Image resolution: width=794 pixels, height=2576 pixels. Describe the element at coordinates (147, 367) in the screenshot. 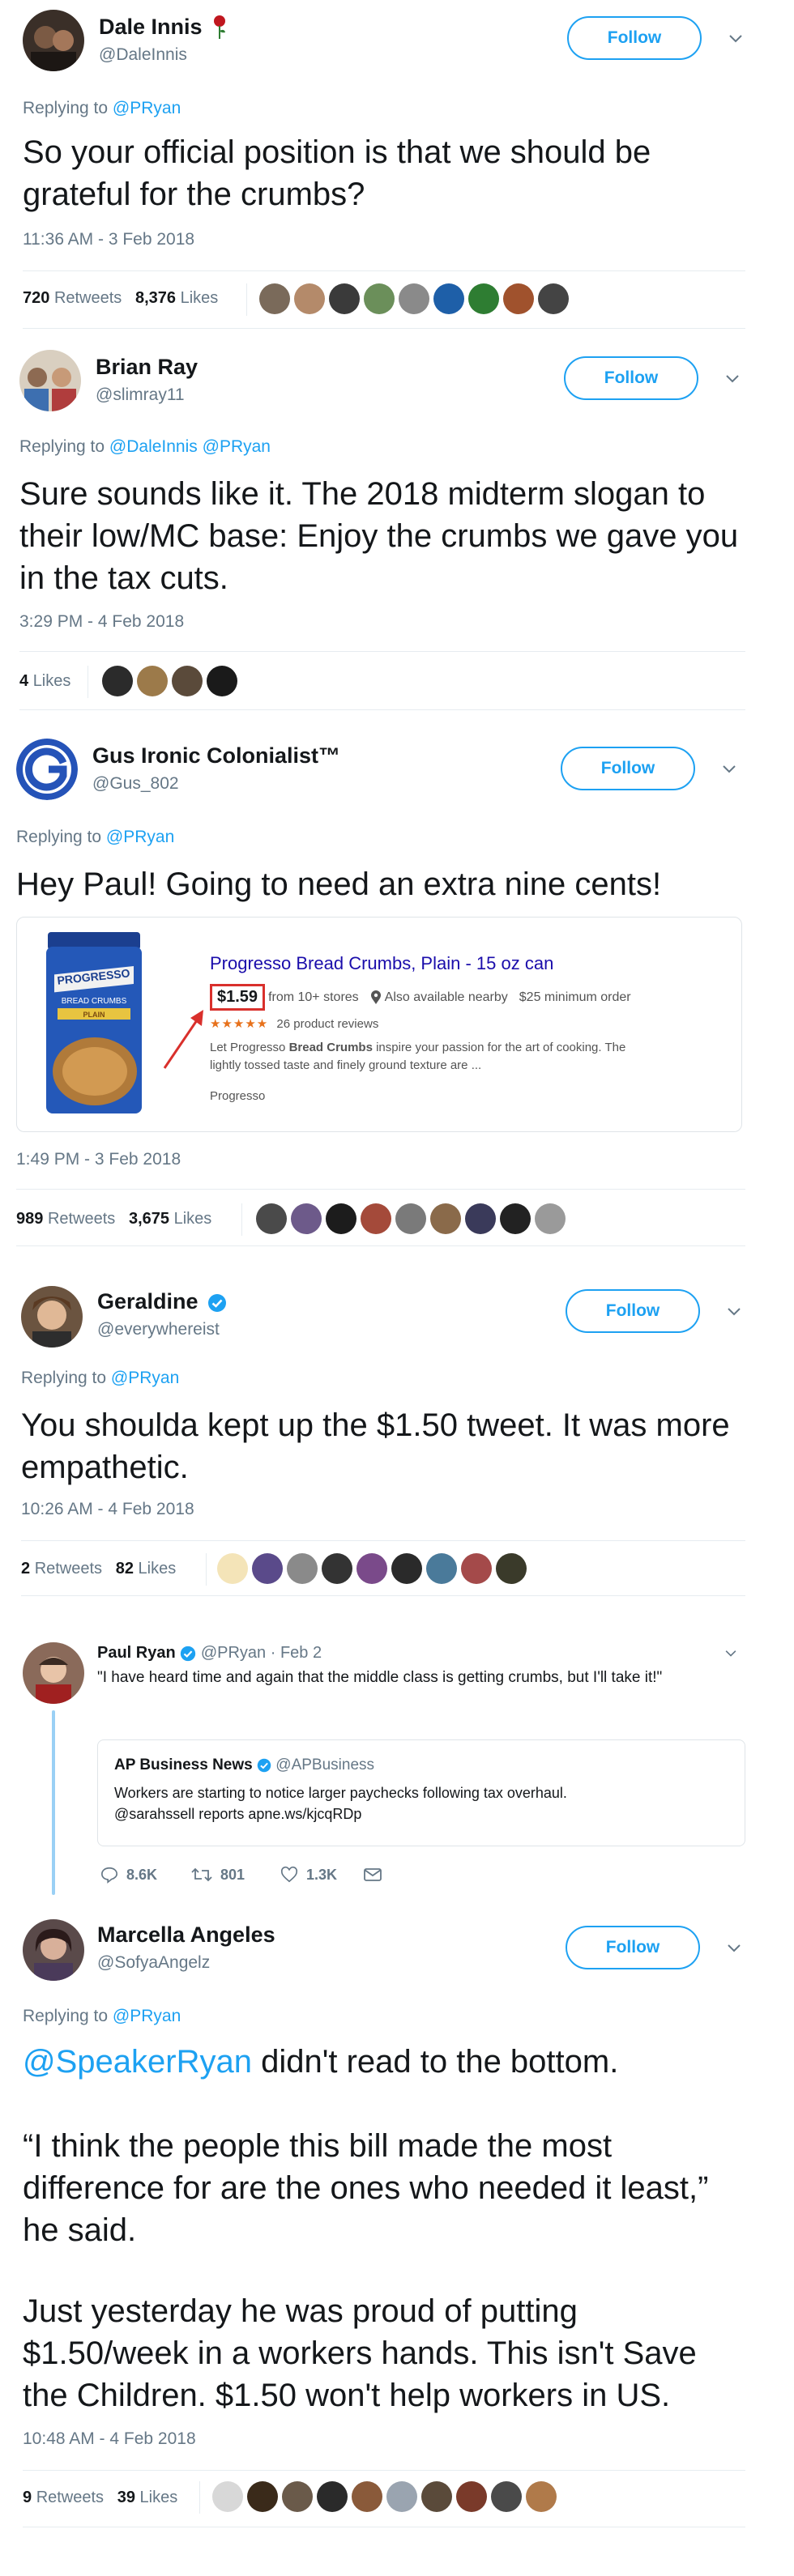

I see `display-name: Brian Ray` at that location.